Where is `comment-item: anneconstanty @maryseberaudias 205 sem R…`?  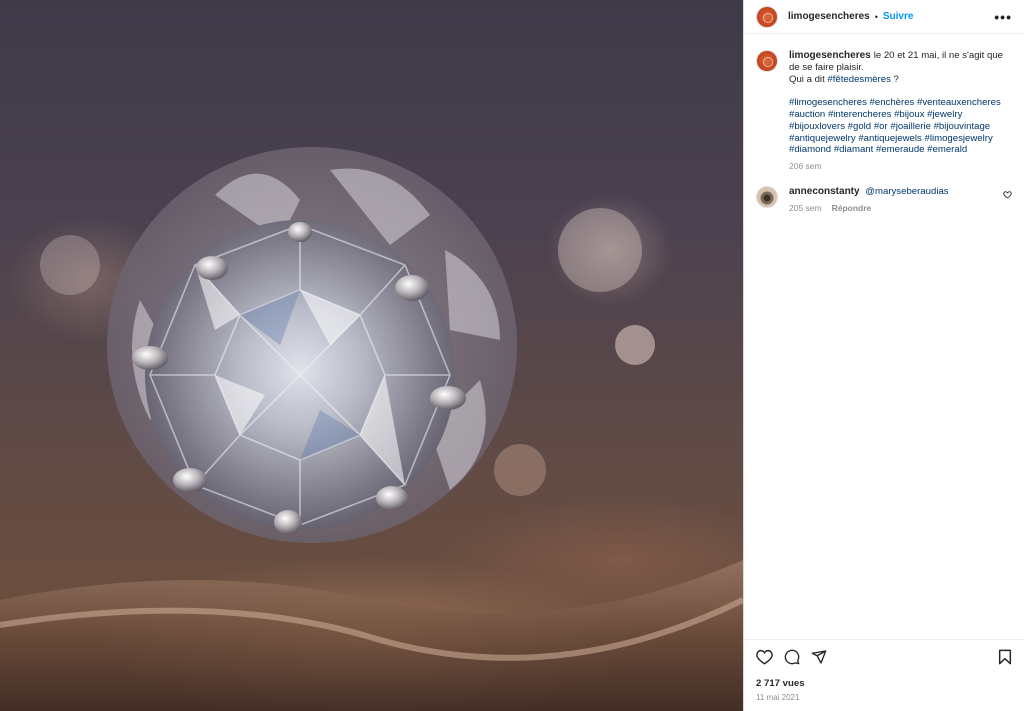
comment-item: anneconstanty @maryseberaudias 205 sem R… is located at coordinates (884, 199).